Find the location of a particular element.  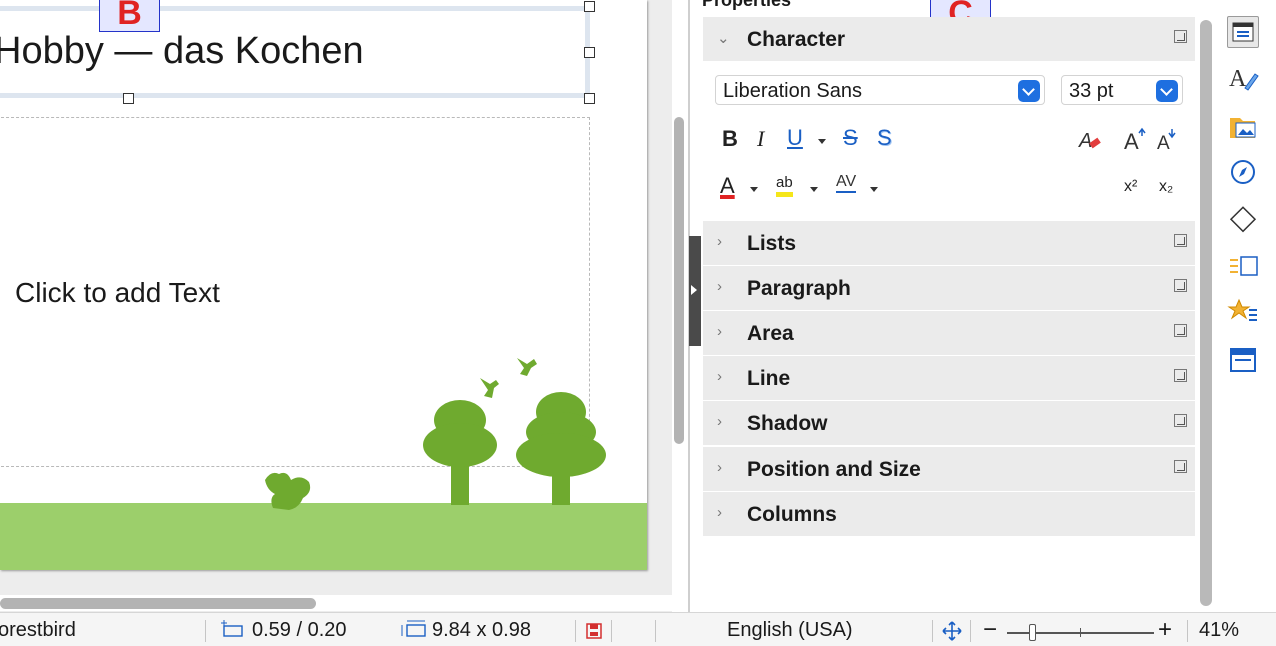

section-line-header: › Line is located at coordinates (949, 378).